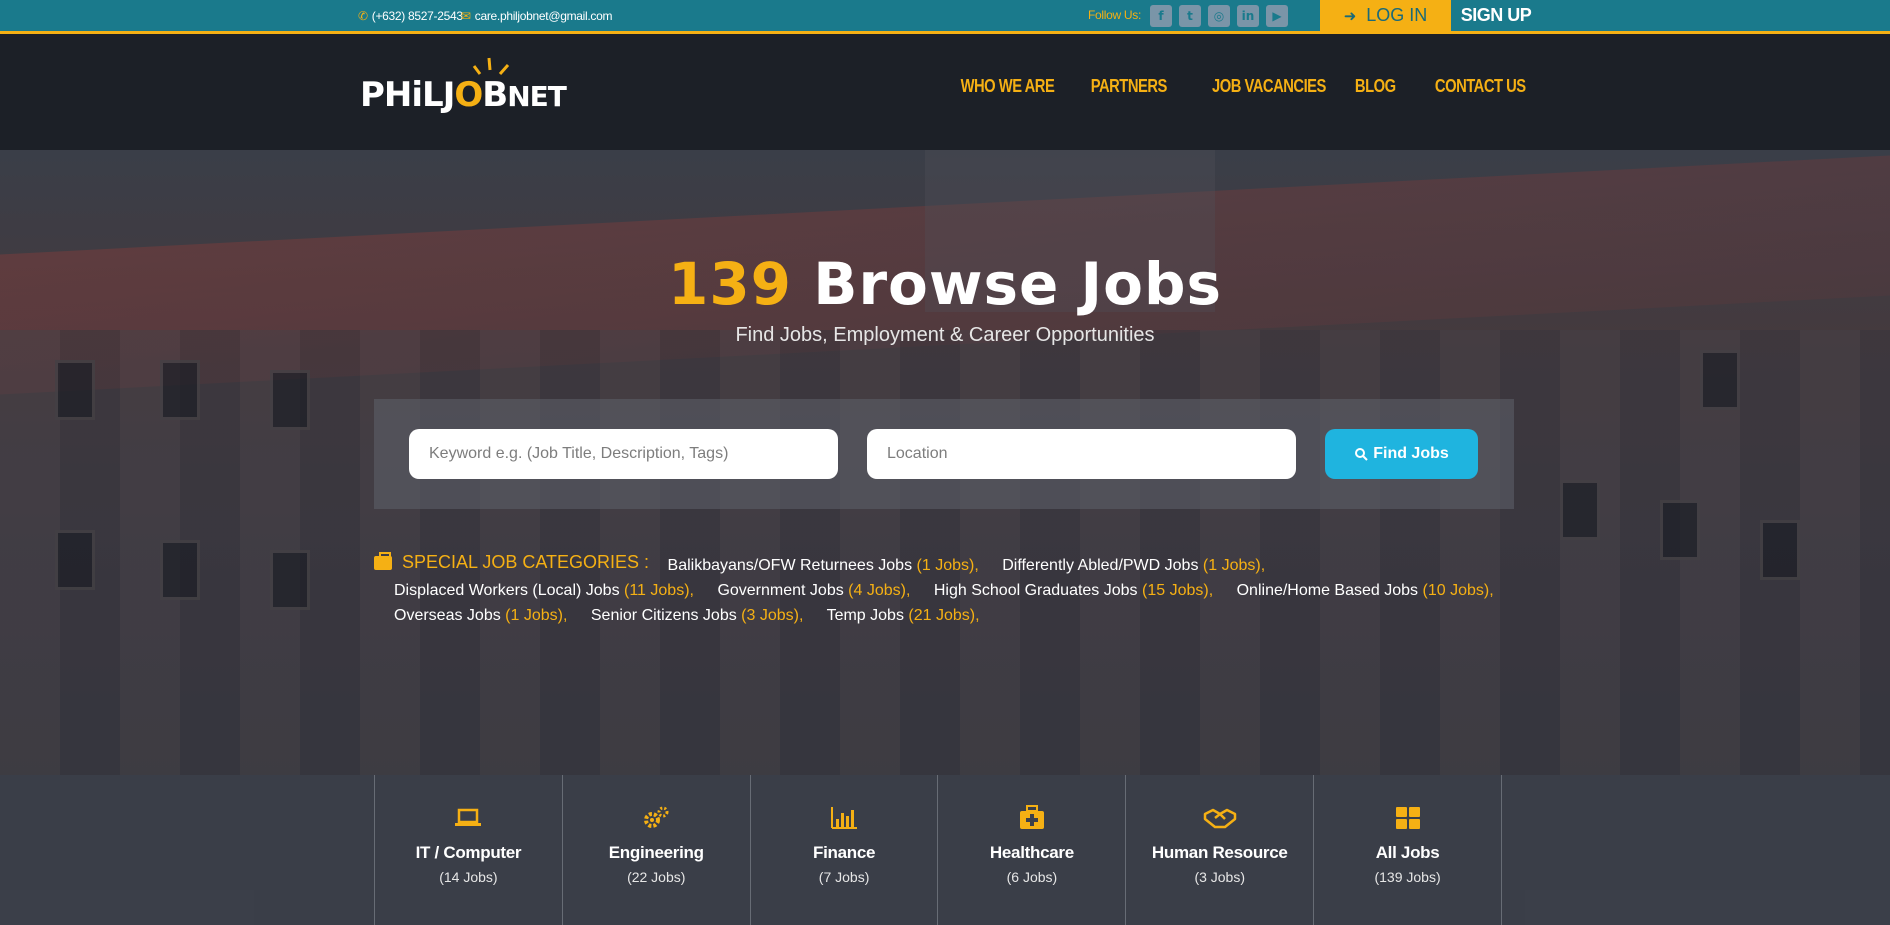 Image resolution: width=1890 pixels, height=925 pixels. I want to click on special-category-link: Balikbayans/OFW Returnees Jobs (1 Jobs),, so click(823, 565).